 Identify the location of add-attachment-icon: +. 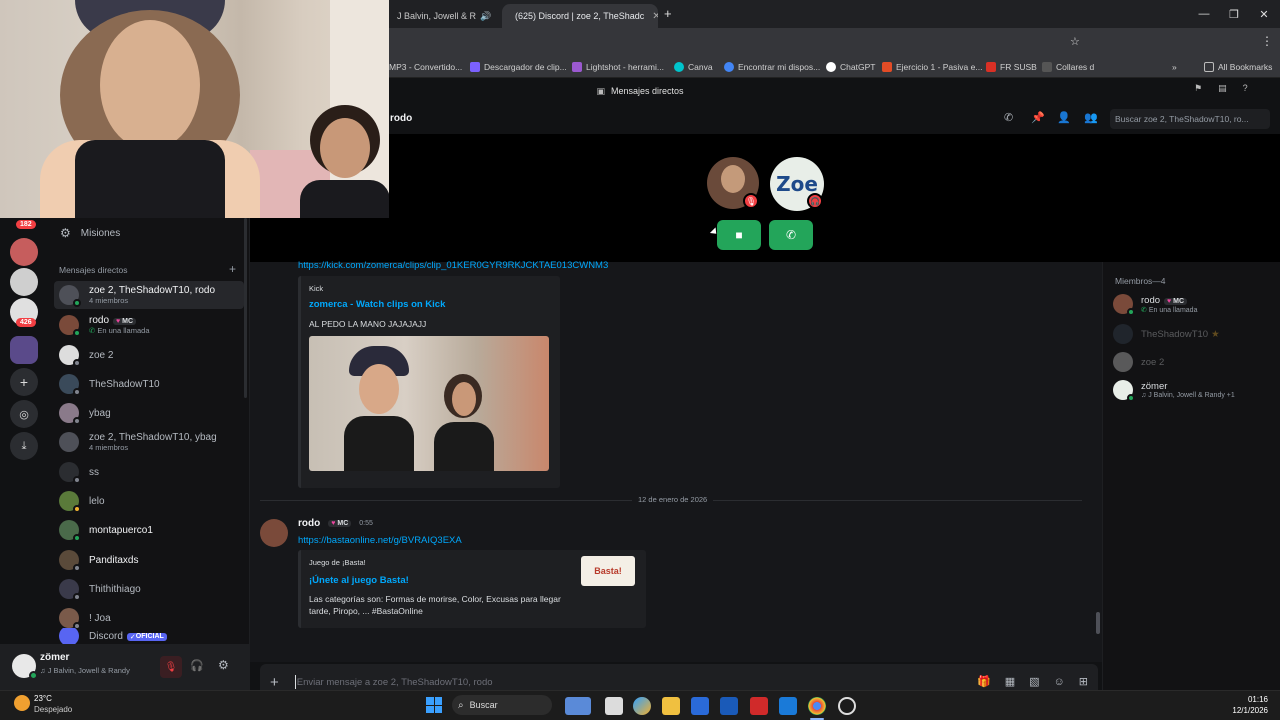
(274, 682).